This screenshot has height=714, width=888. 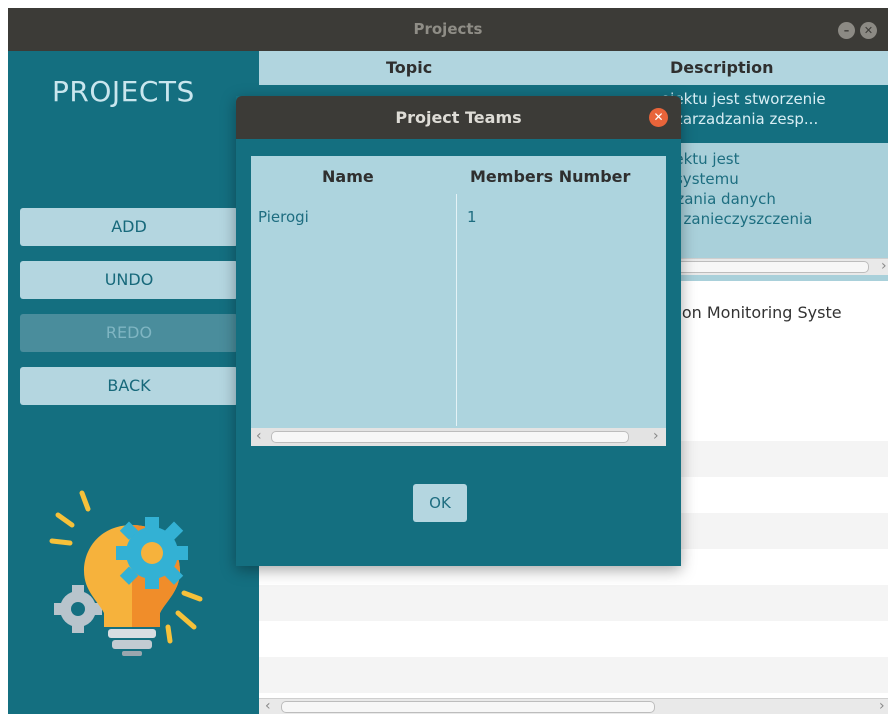 What do you see at coordinates (283, 217) in the screenshot?
I see `team-name-cell: Pierogi` at bounding box center [283, 217].